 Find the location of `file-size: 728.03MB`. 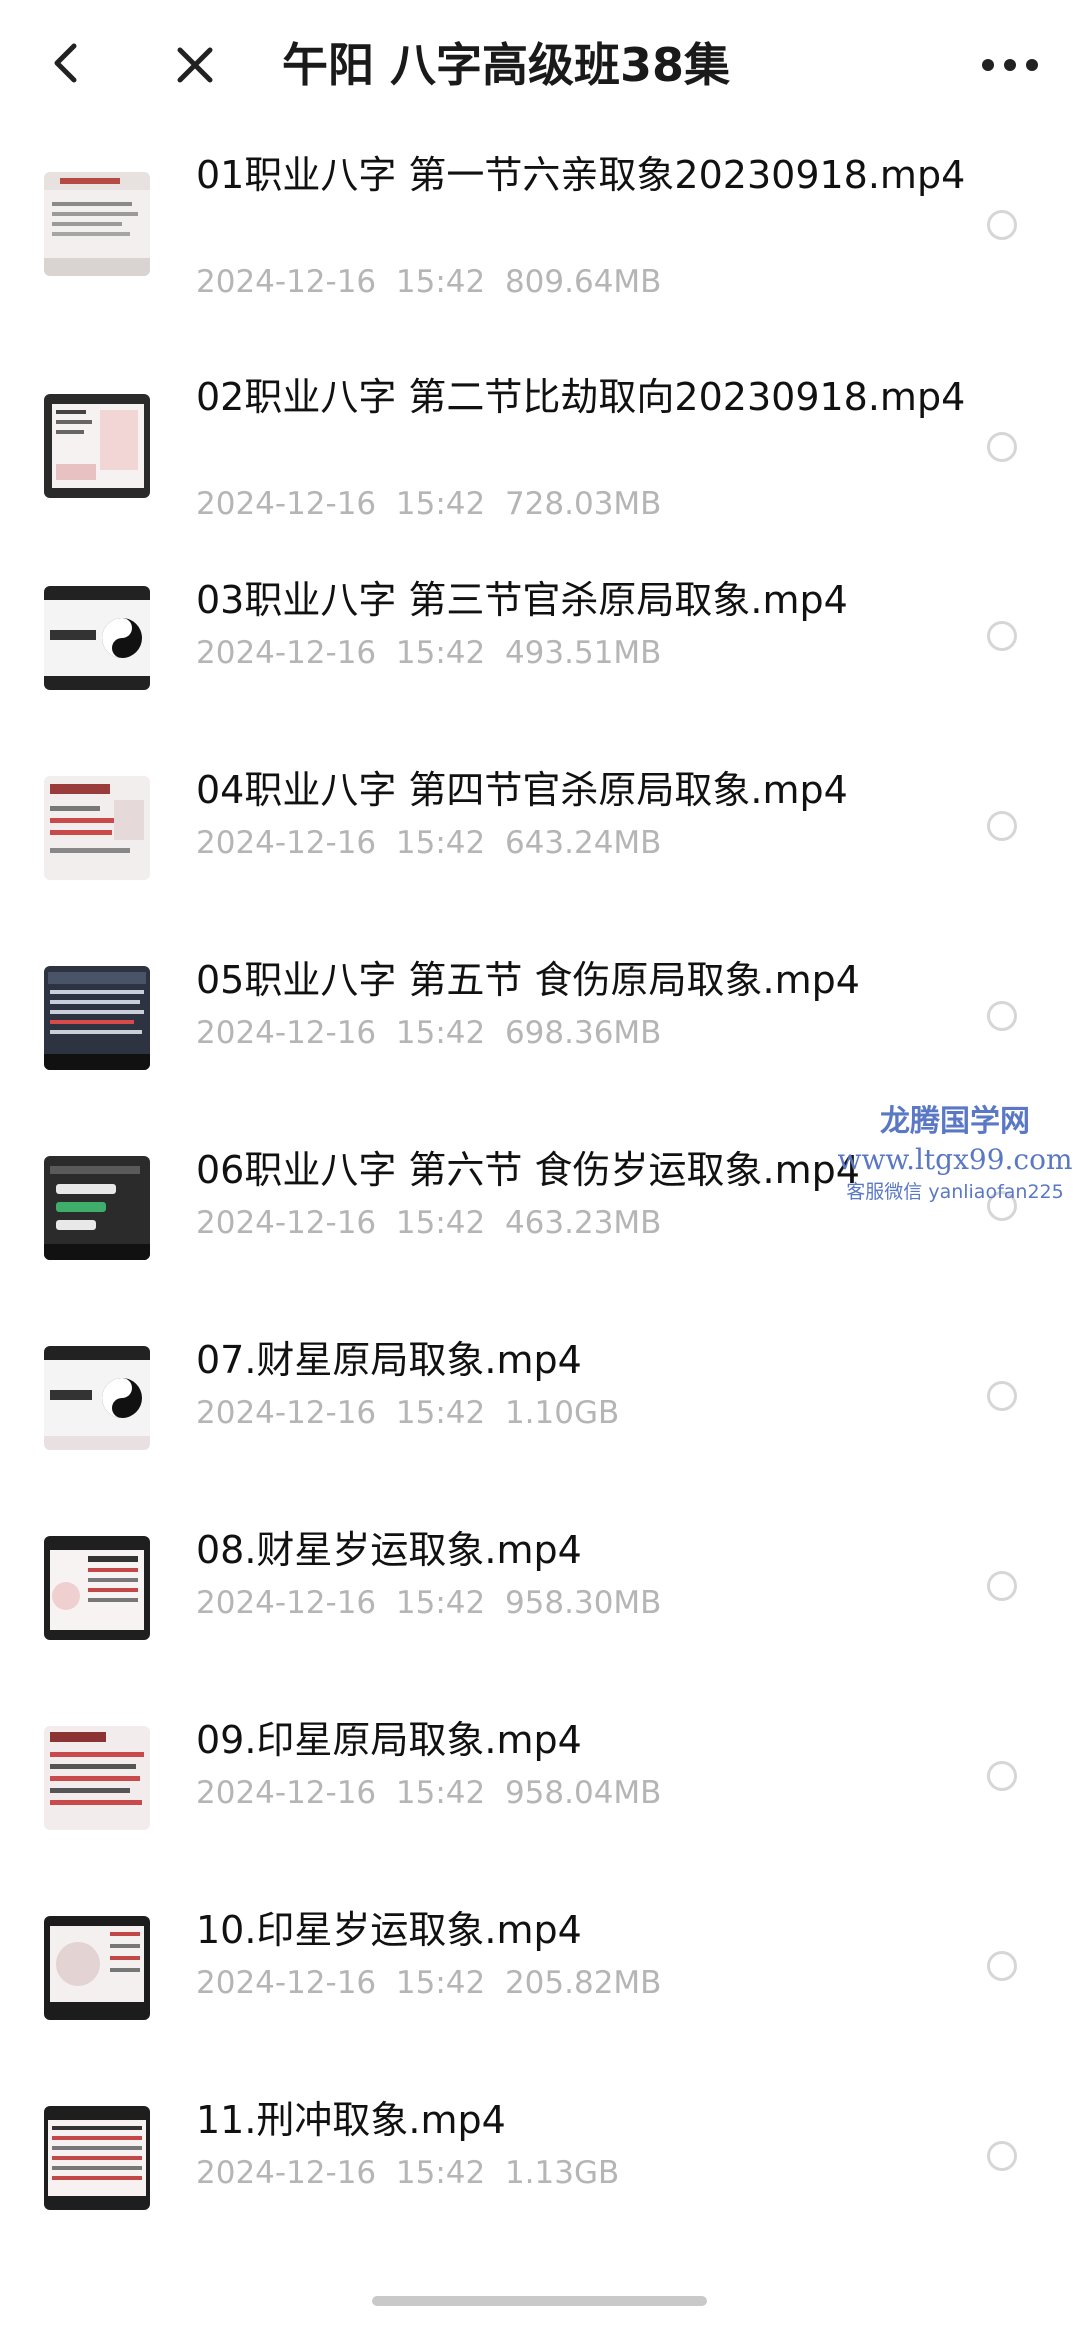

file-size: 728.03MB is located at coordinates (583, 504).